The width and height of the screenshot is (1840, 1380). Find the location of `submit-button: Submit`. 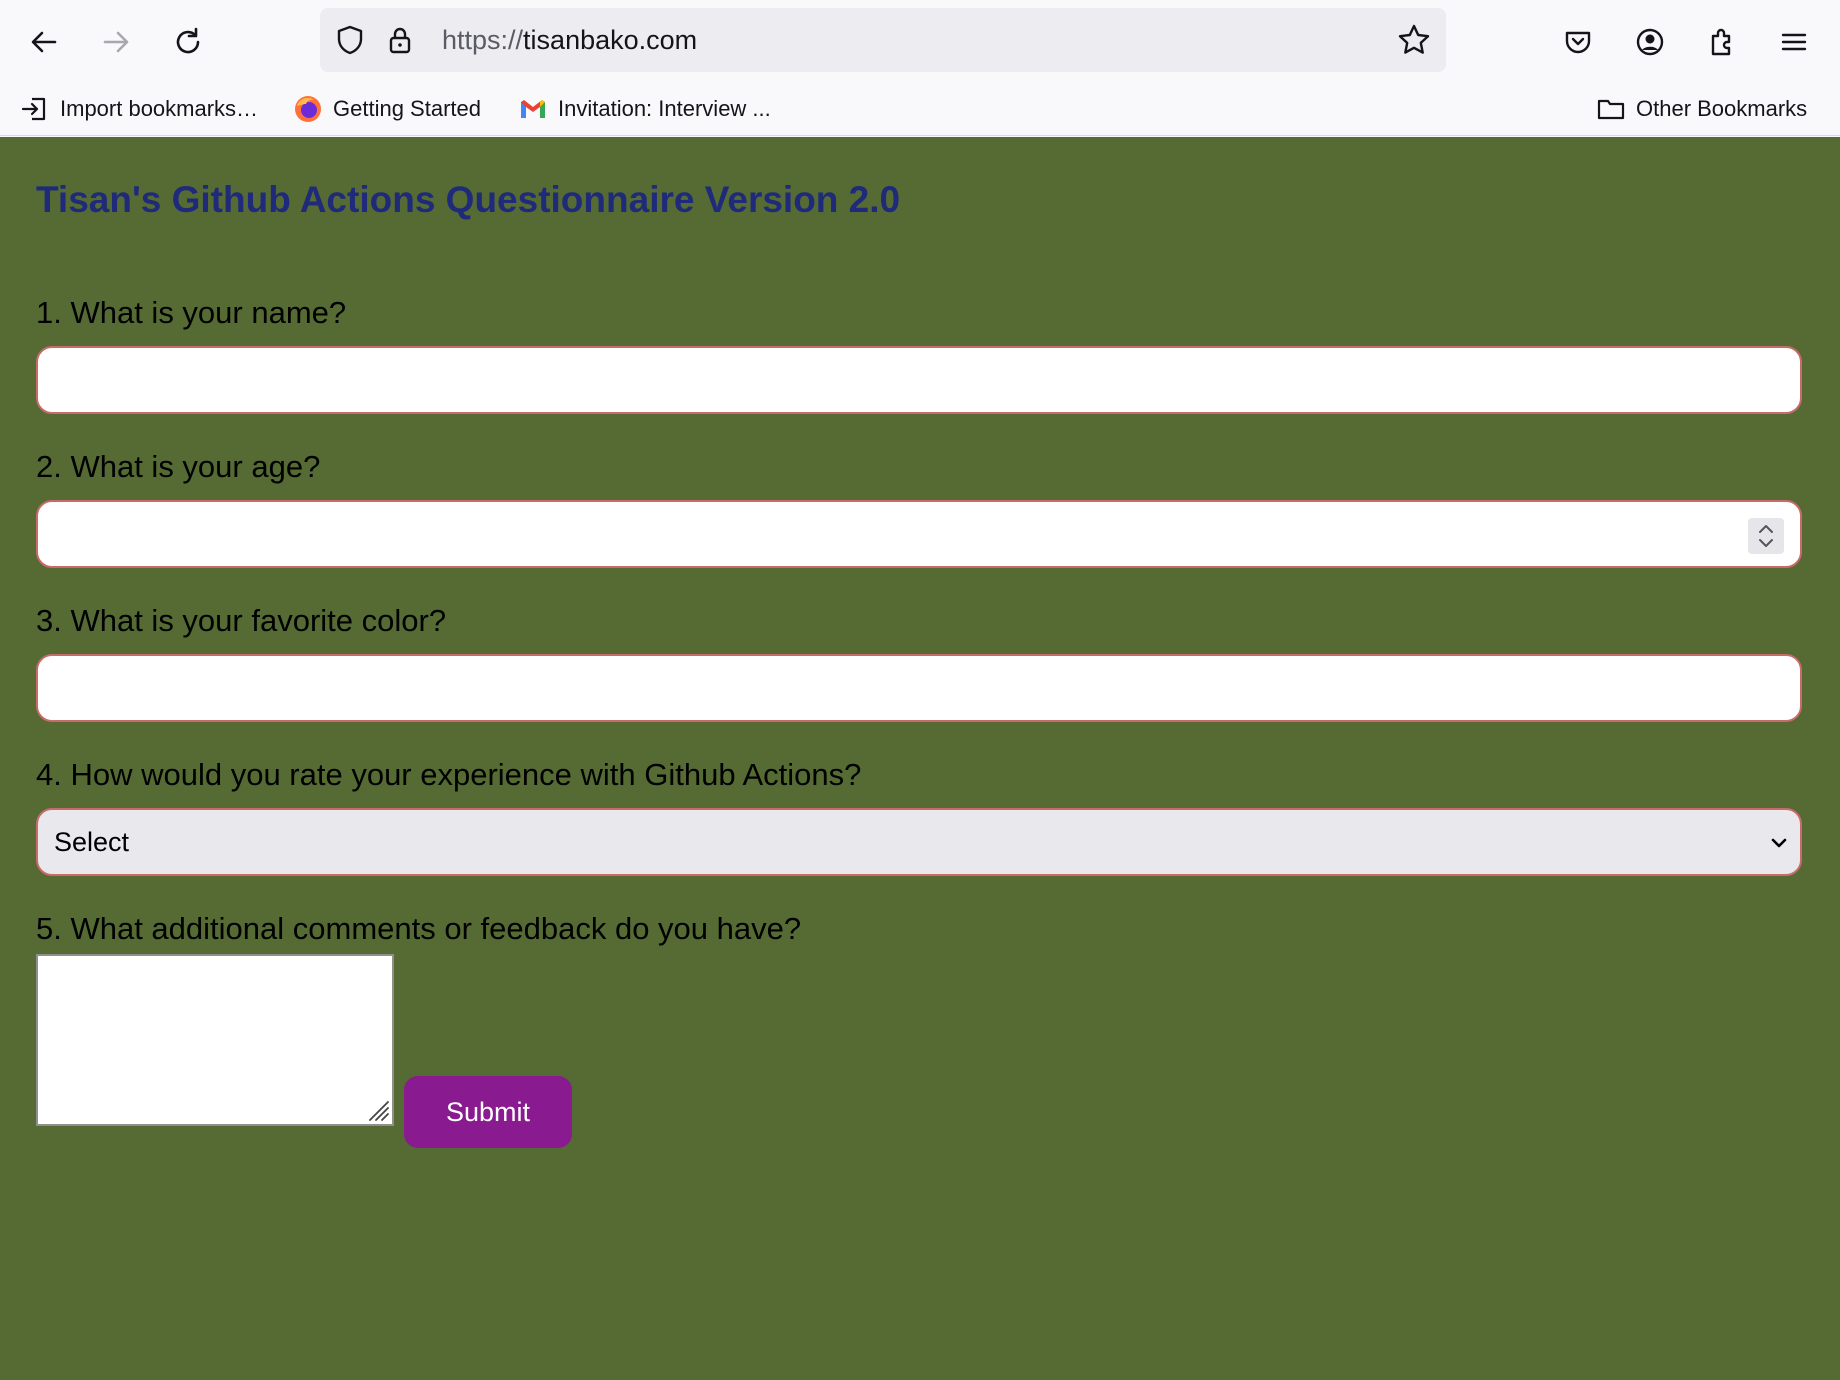

submit-button: Submit is located at coordinates (488, 1112).